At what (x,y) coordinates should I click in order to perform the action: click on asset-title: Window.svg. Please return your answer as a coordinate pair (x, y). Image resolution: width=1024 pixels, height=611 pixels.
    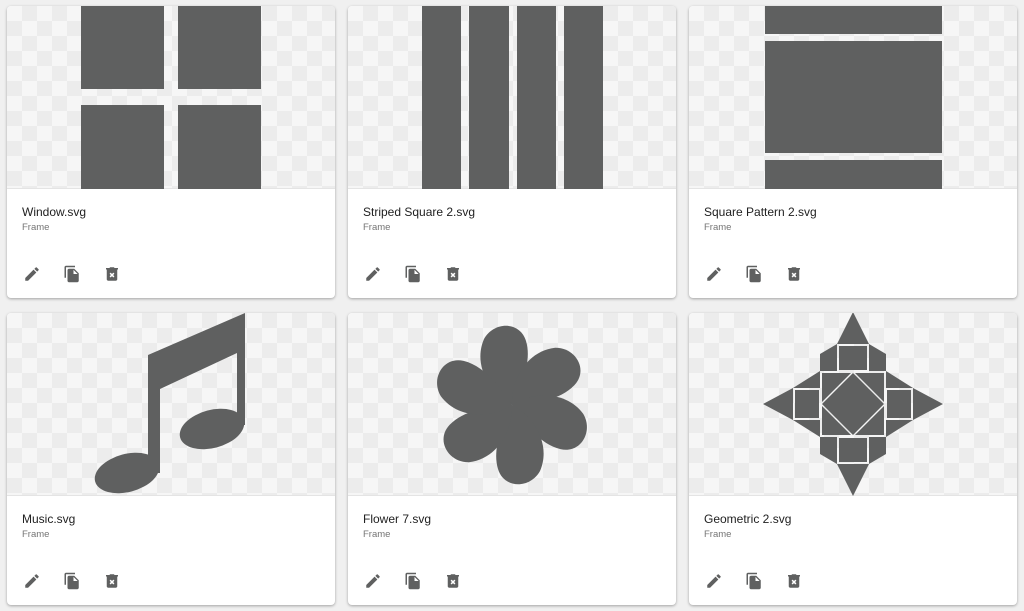
    Looking at the image, I should click on (54, 212).